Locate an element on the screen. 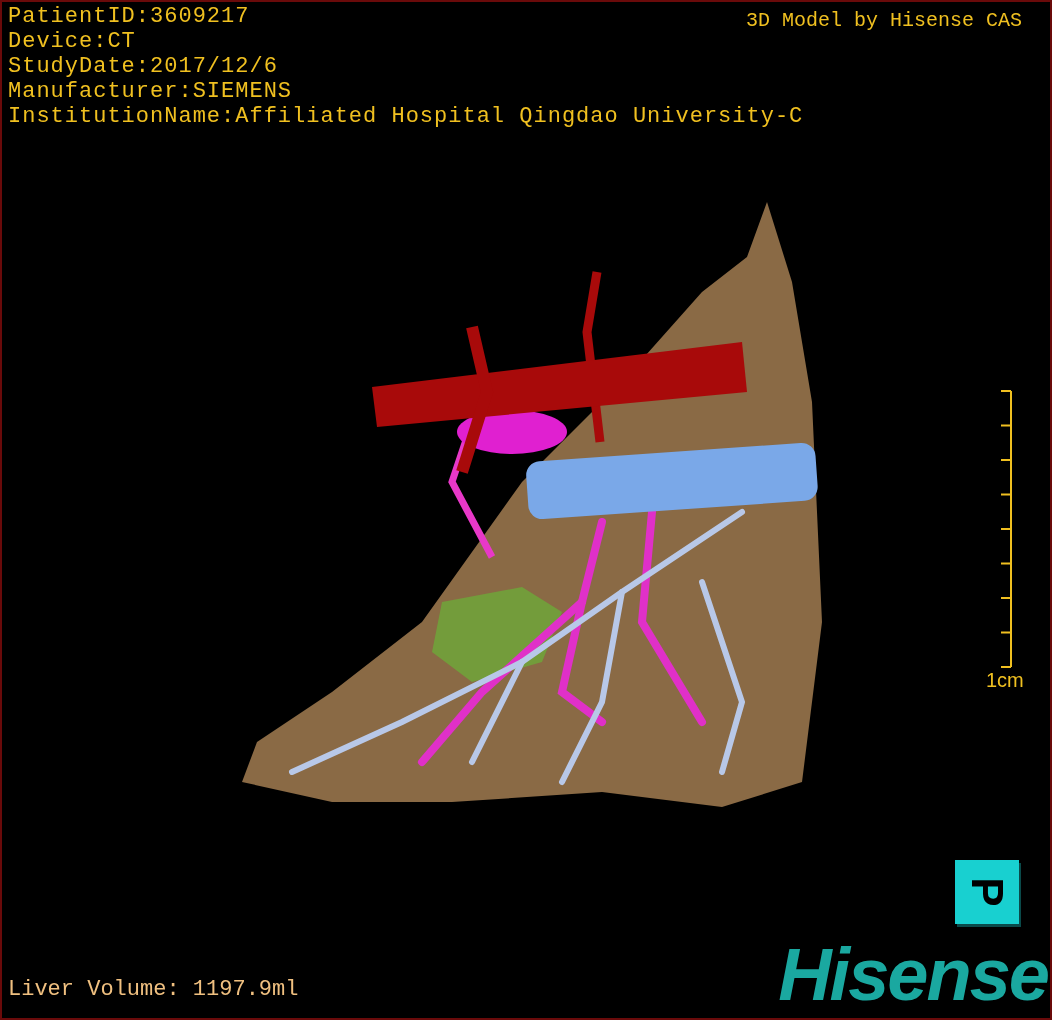 Image resolution: width=1052 pixels, height=1020 pixels. liver-volume-text: Liver Volume: 1197.9ml is located at coordinates (153, 990).